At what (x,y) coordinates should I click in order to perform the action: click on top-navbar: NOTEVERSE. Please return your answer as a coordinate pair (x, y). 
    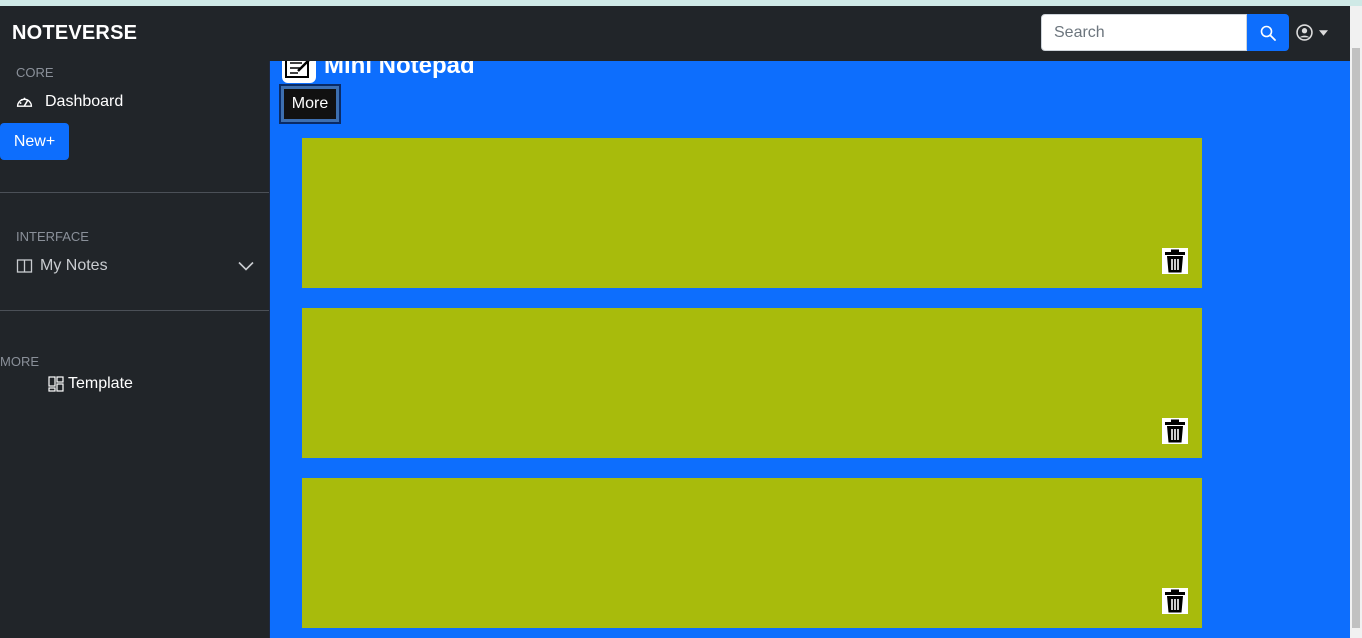
    Looking at the image, I should click on (675, 33).